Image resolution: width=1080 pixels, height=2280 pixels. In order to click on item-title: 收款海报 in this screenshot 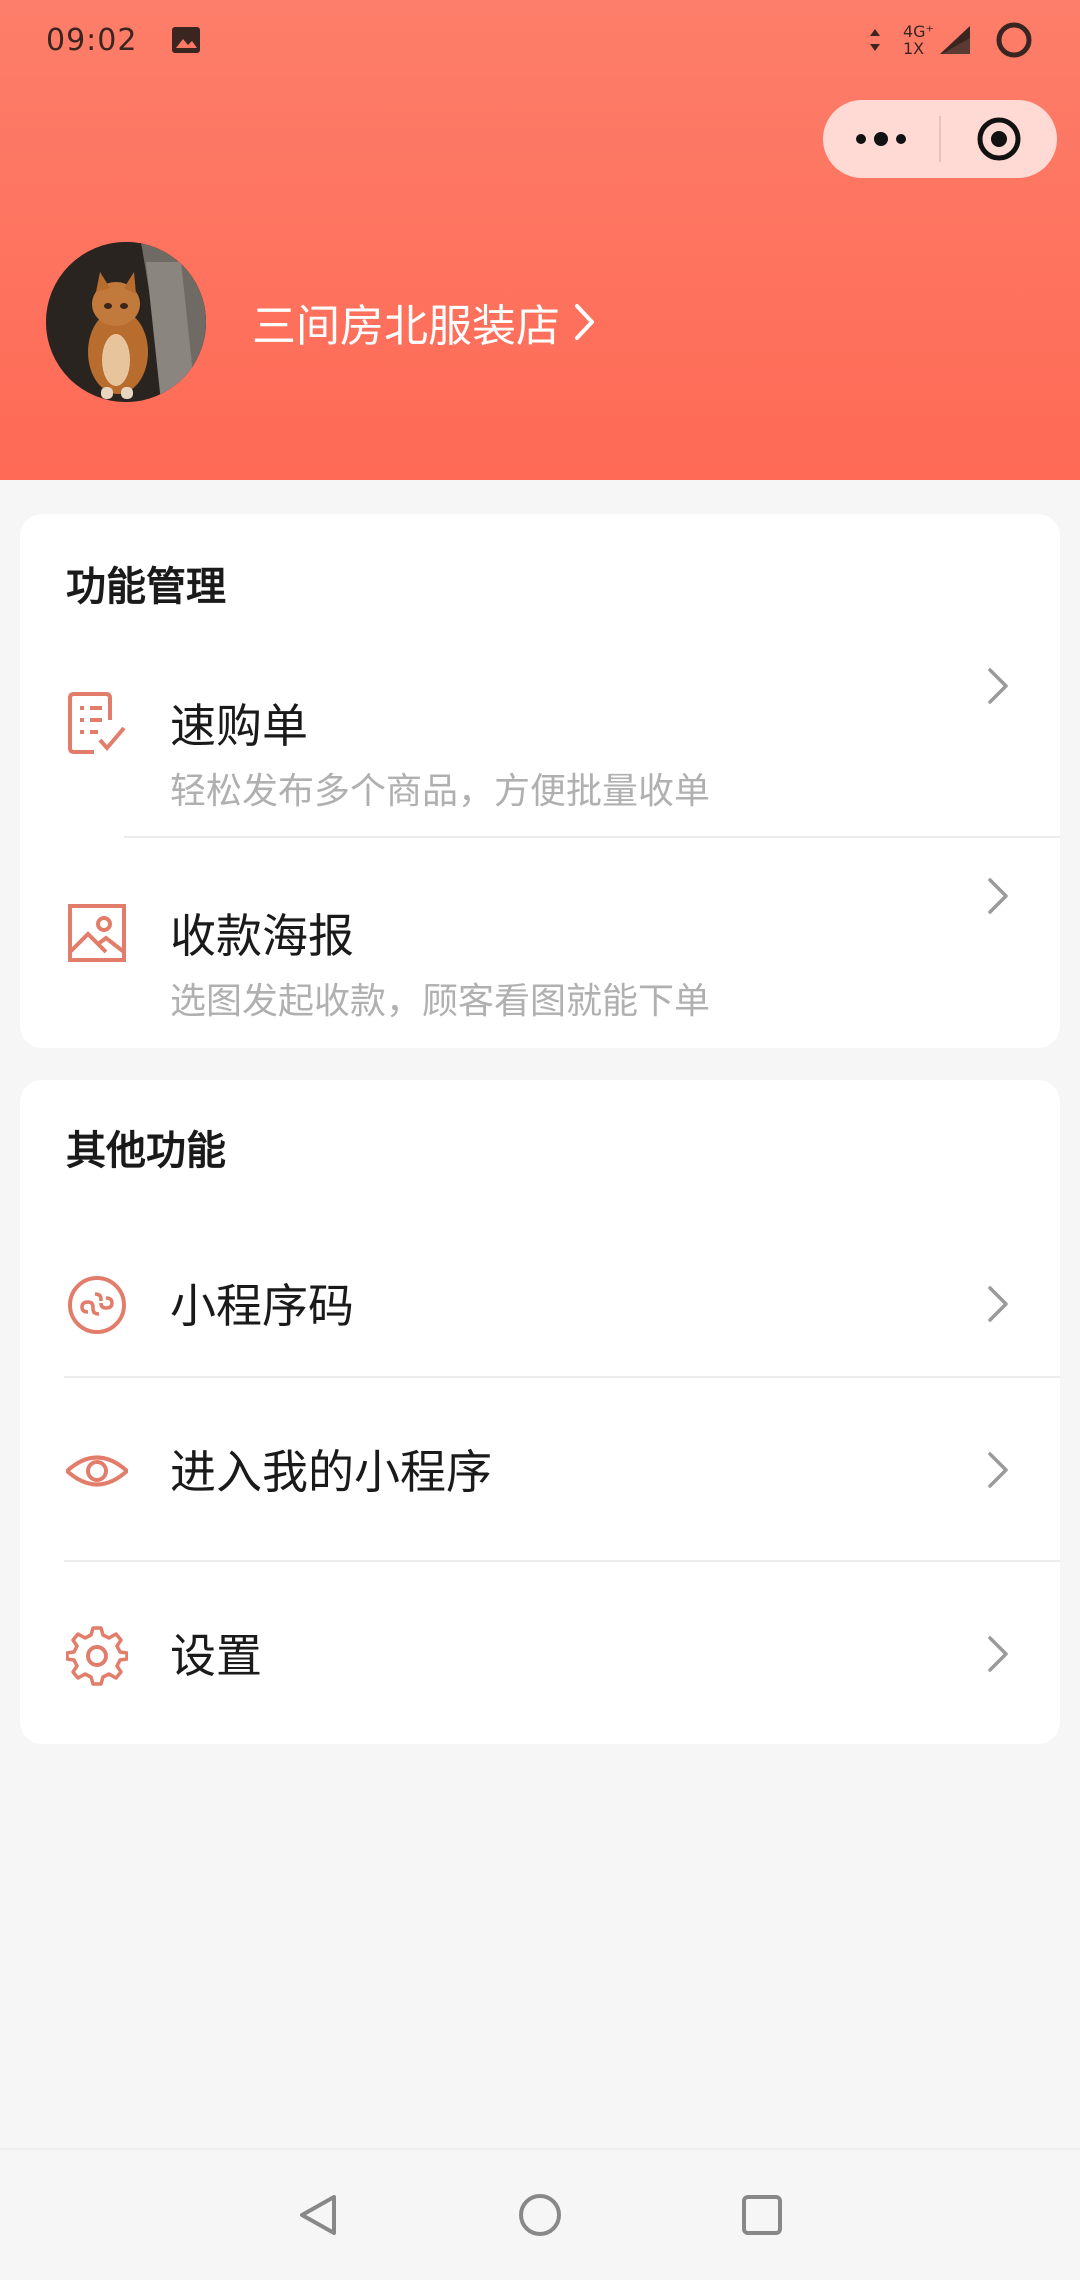, I will do `click(262, 936)`.